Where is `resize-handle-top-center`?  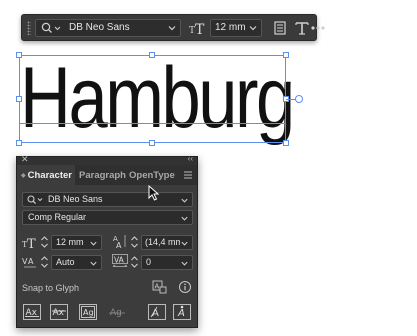 resize-handle-top-center is located at coordinates (152, 55).